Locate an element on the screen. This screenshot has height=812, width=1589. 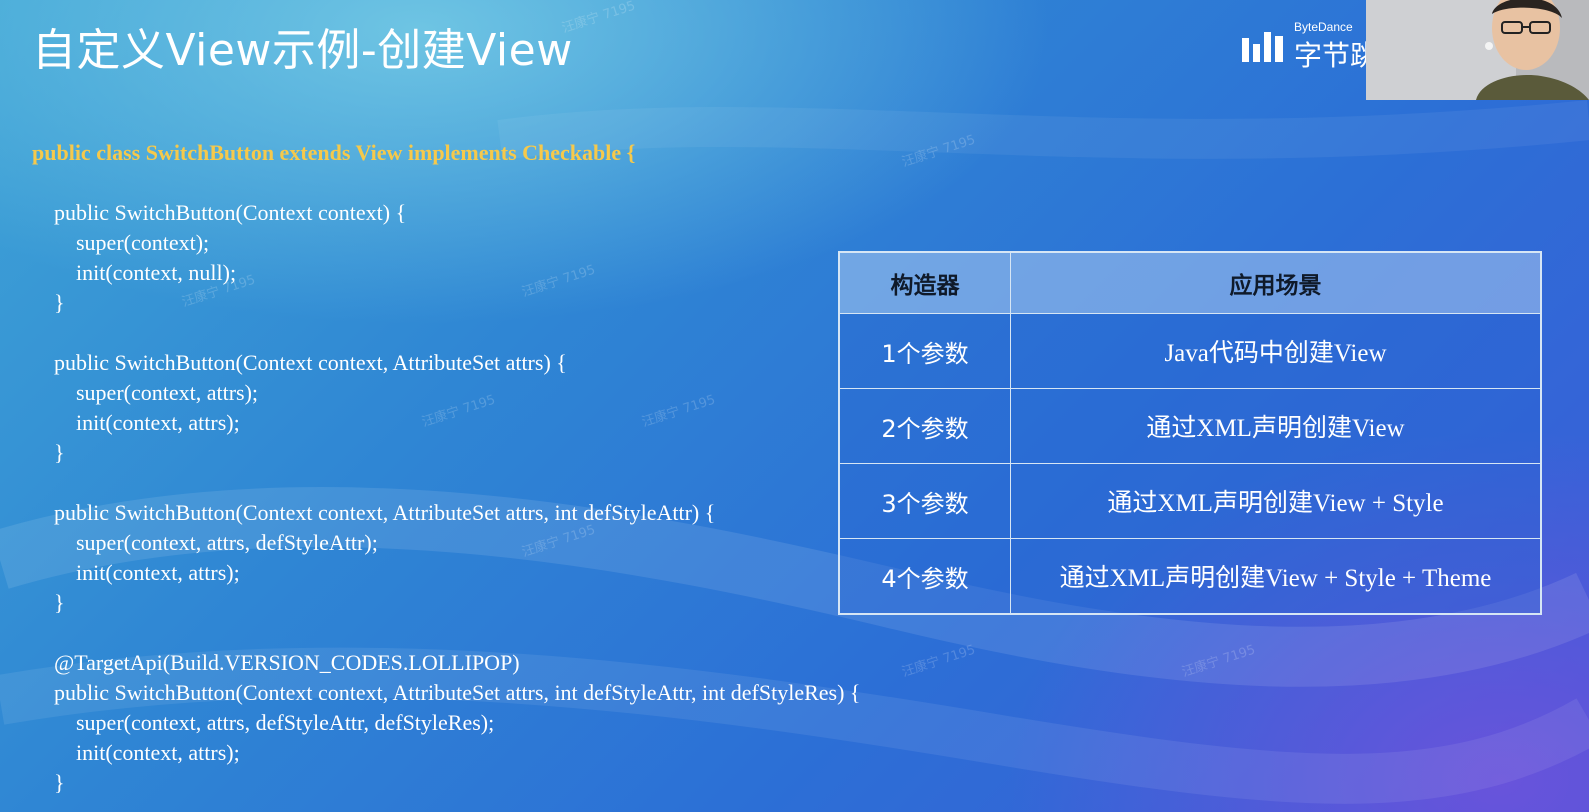
code-line: super(context, attrs, defStyleAttr); is located at coordinates (205, 542).